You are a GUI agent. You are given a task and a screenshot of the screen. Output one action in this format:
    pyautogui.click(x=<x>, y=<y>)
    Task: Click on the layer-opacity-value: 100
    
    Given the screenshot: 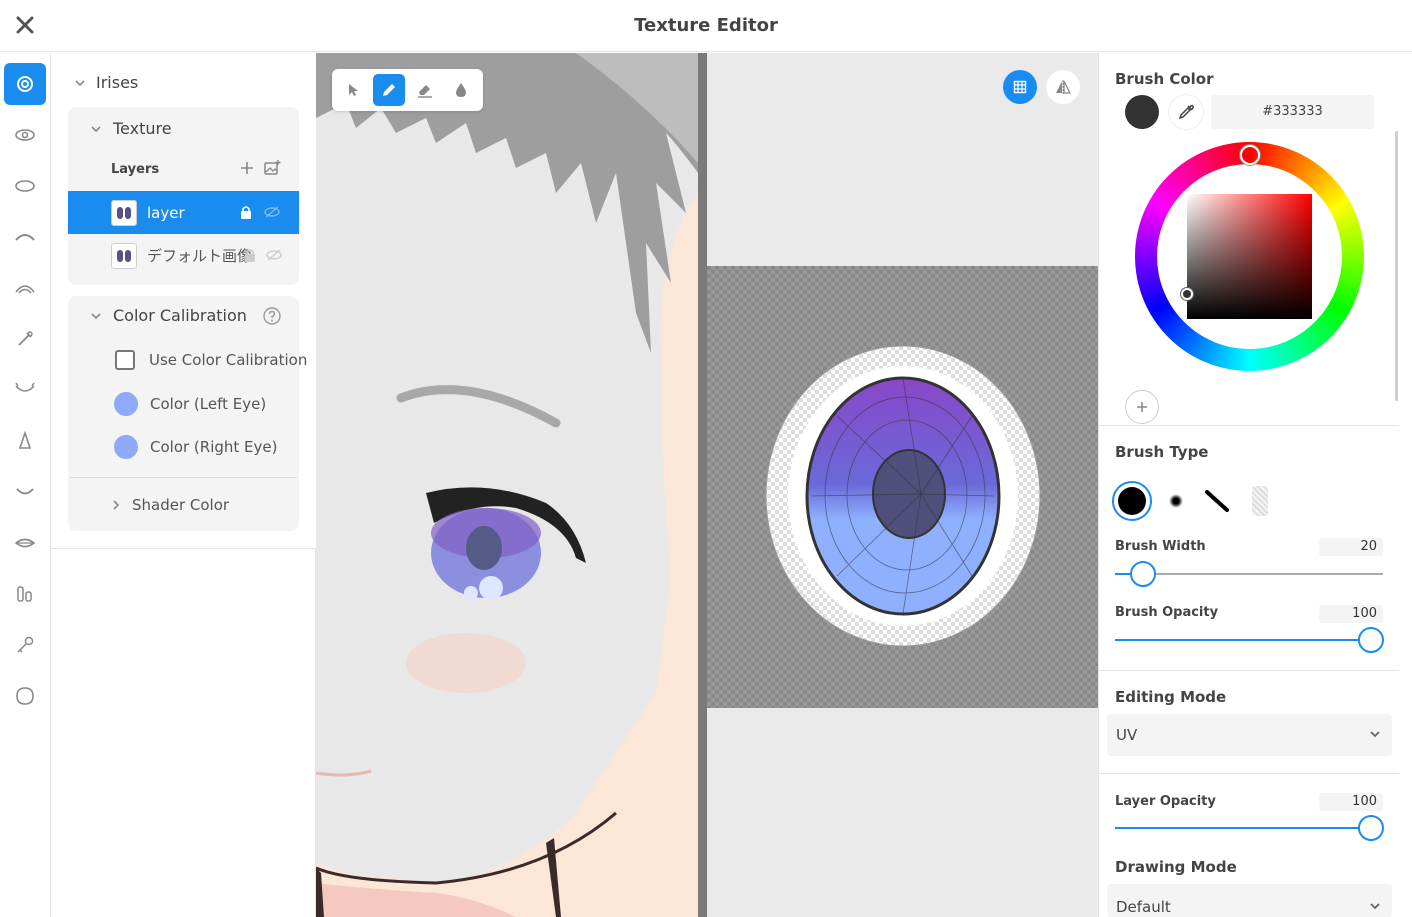 What is the action you would take?
    pyautogui.click(x=1351, y=802)
    